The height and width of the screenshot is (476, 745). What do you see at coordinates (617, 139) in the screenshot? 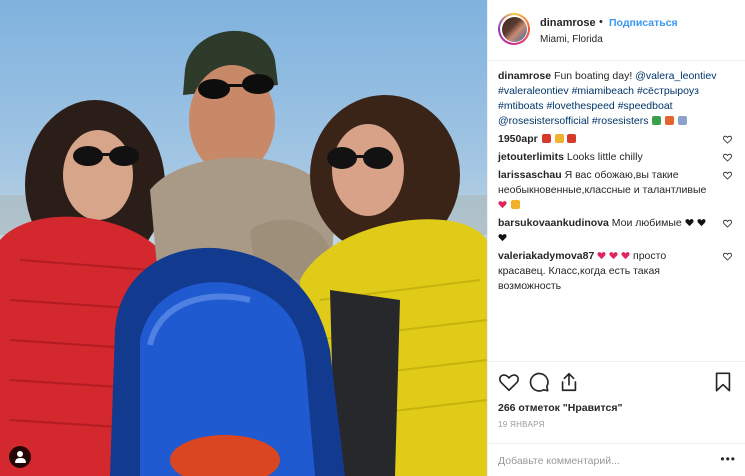
I see `comment: 1950apr` at bounding box center [617, 139].